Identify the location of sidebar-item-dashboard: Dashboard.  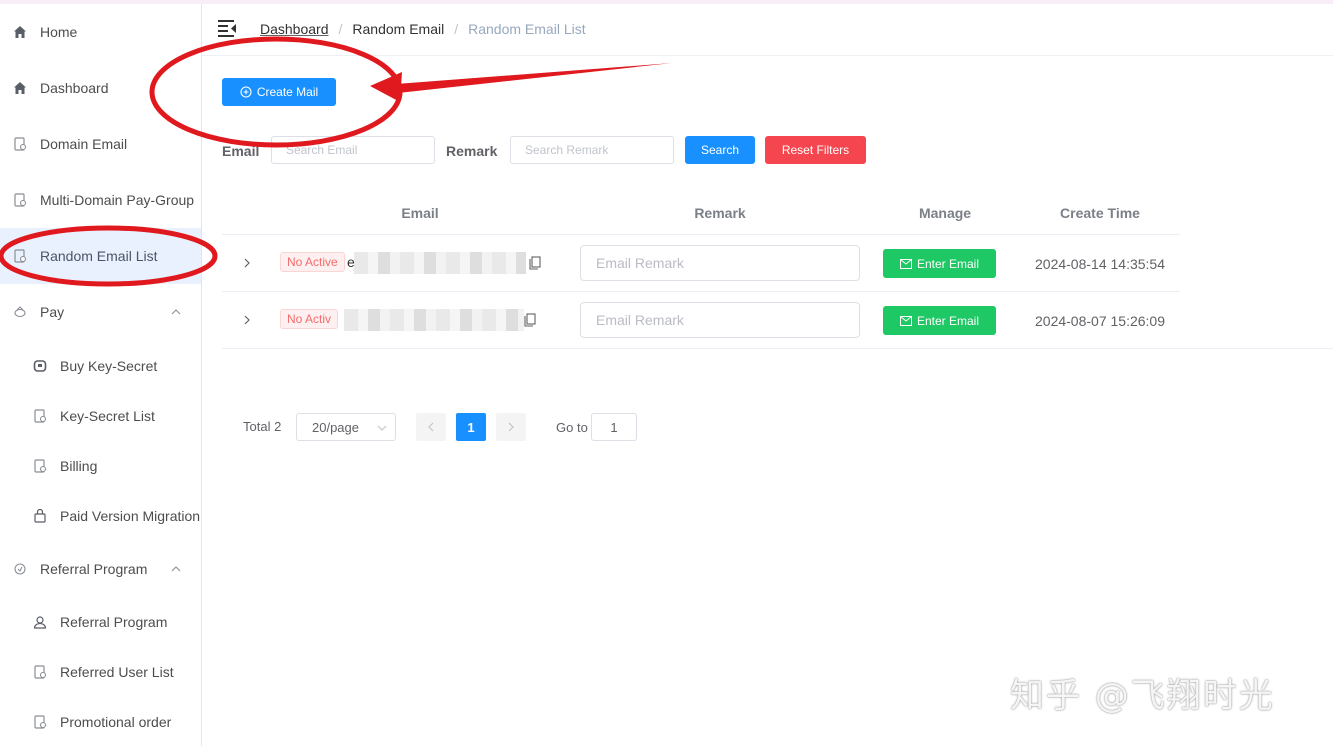
(100, 88).